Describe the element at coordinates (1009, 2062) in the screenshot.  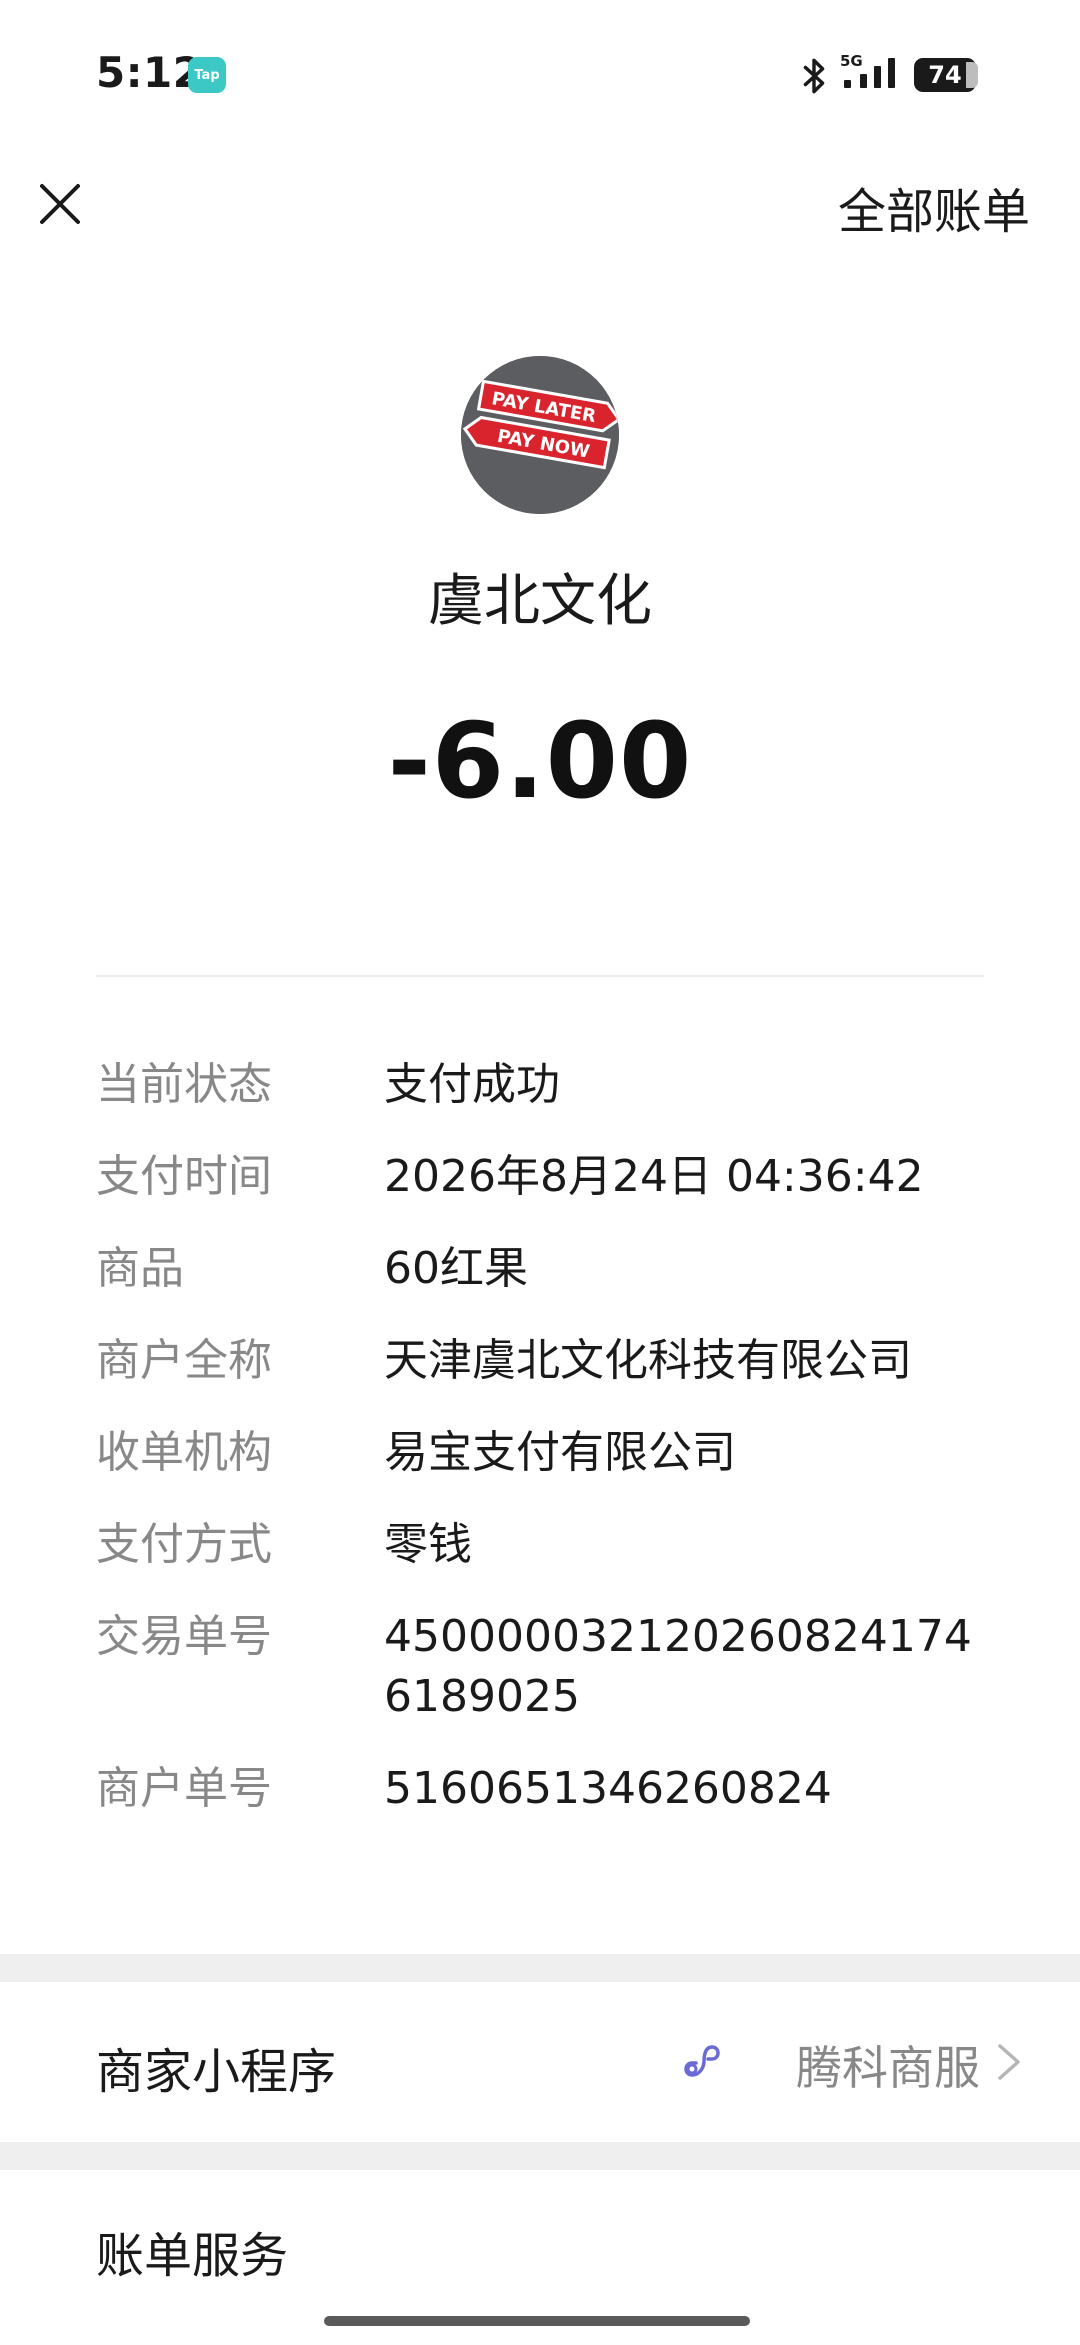
I see `chevron-right-icon` at that location.